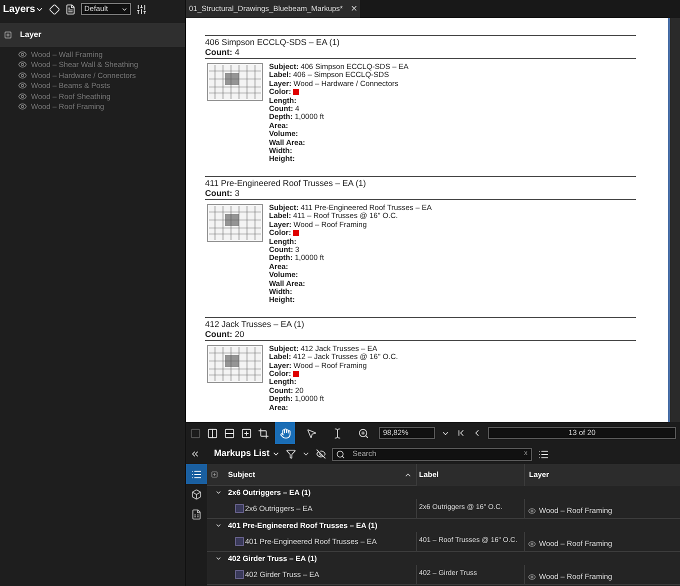 Image resolution: width=680 pixels, height=586 pixels. I want to click on section-heading: 406 Simpson ECCLQ-SDS – EA (1), so click(273, 42).